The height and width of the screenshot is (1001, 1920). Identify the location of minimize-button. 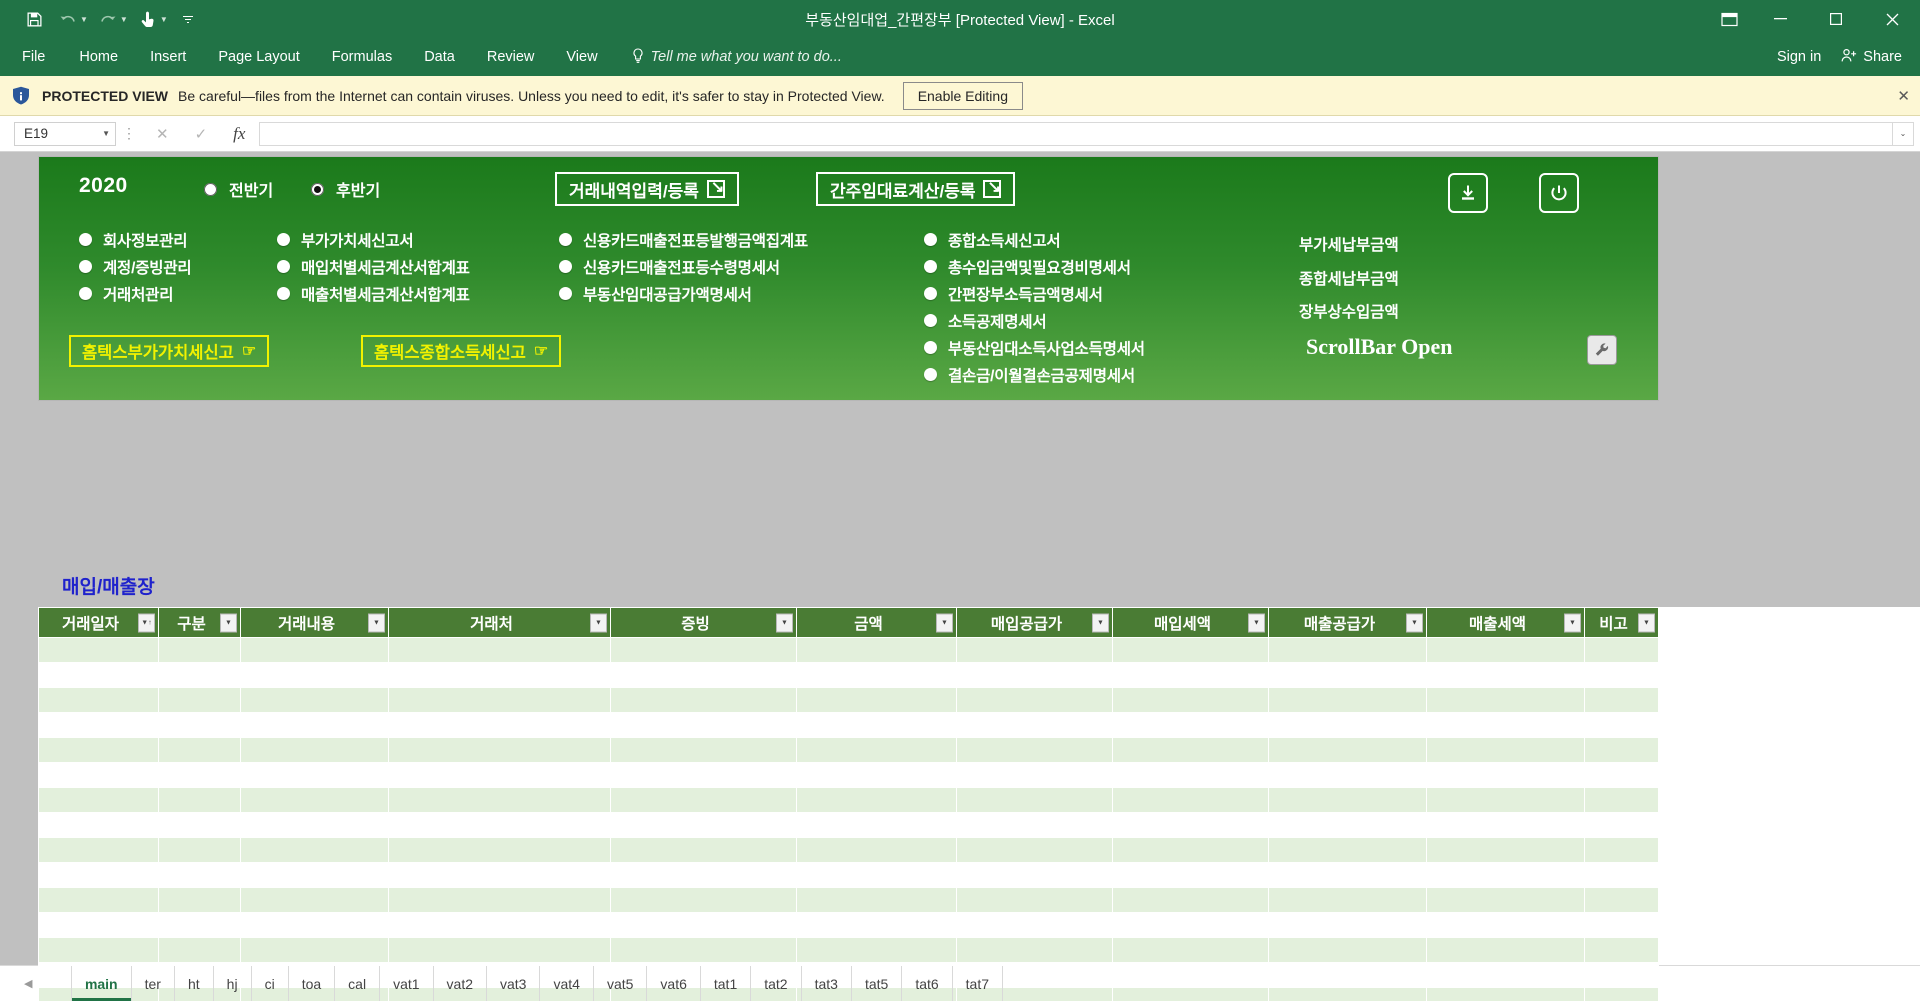
(1780, 19).